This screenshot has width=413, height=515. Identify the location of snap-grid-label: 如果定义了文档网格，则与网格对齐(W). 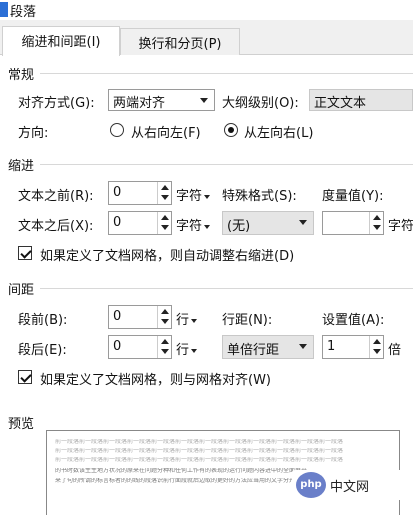
(155, 378).